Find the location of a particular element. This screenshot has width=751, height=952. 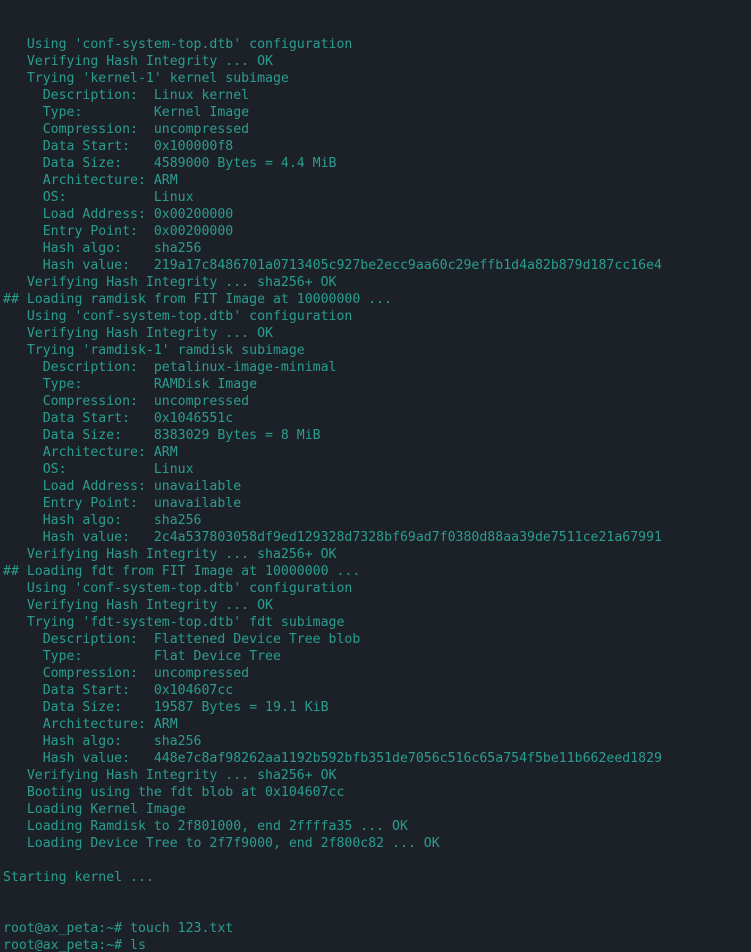

terminal-line: Booting using the fdt blob at 0x104607cc is located at coordinates (174, 792).